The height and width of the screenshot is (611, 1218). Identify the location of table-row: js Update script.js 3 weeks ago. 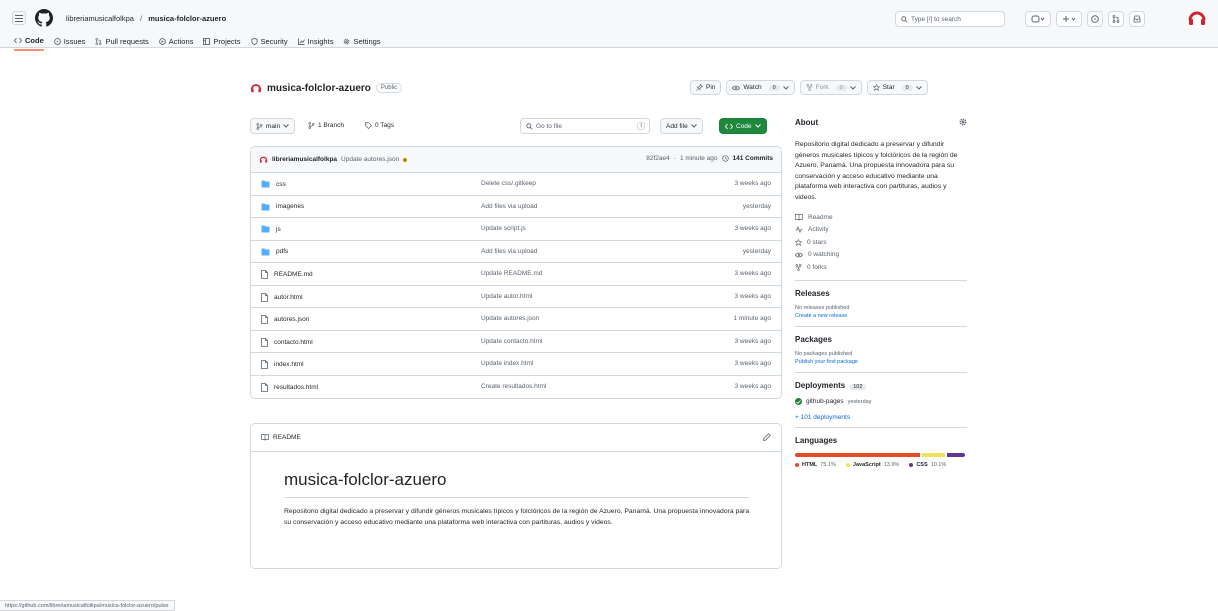
(516, 229).